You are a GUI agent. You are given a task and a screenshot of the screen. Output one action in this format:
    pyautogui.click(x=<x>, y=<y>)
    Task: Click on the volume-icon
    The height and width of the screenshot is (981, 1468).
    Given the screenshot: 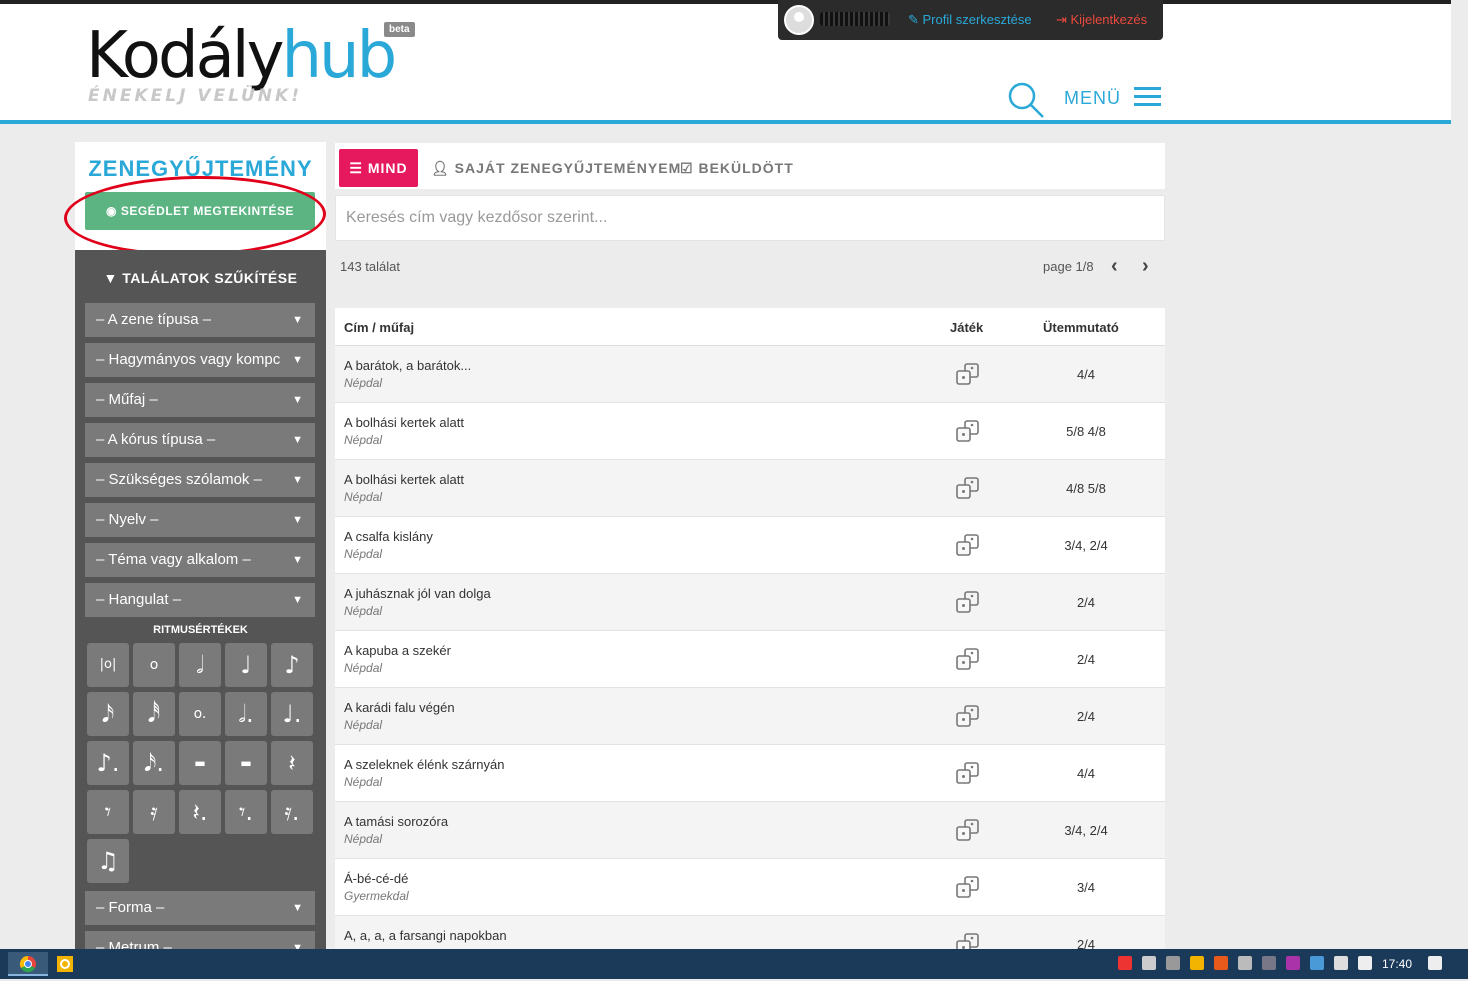 What is the action you would take?
    pyautogui.click(x=1365, y=963)
    